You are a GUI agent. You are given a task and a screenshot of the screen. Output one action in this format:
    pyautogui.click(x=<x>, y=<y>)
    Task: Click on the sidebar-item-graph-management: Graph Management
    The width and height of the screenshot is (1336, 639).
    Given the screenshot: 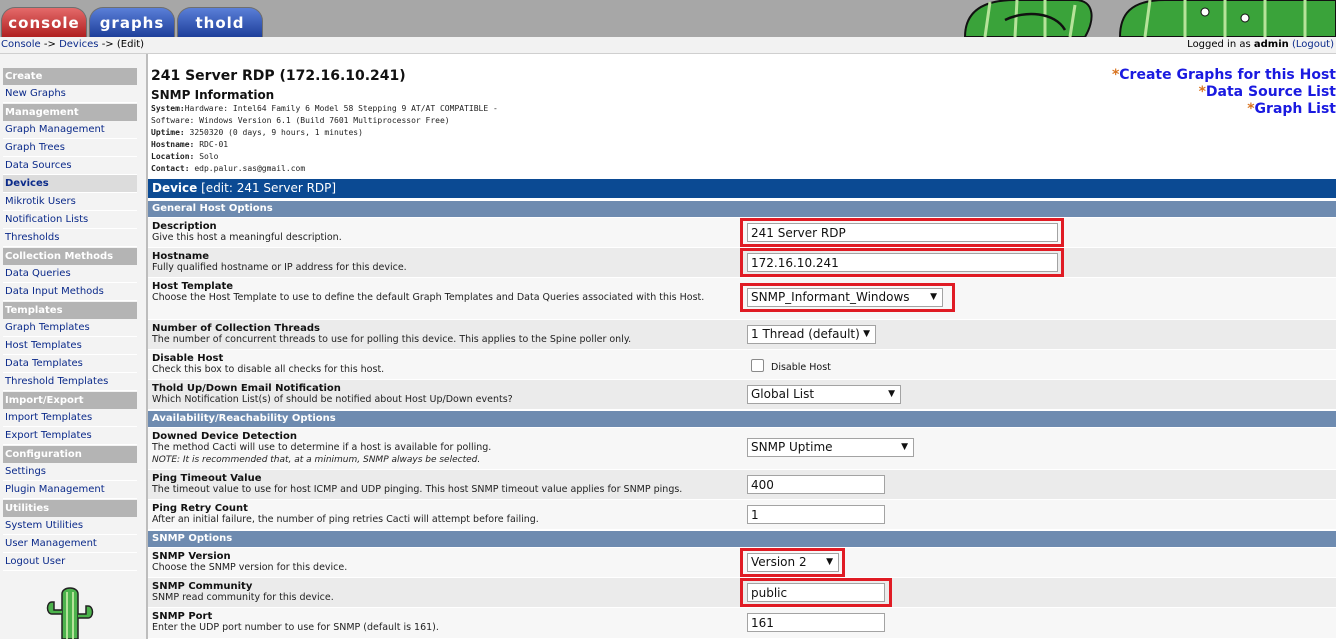 What is the action you would take?
    pyautogui.click(x=70, y=130)
    